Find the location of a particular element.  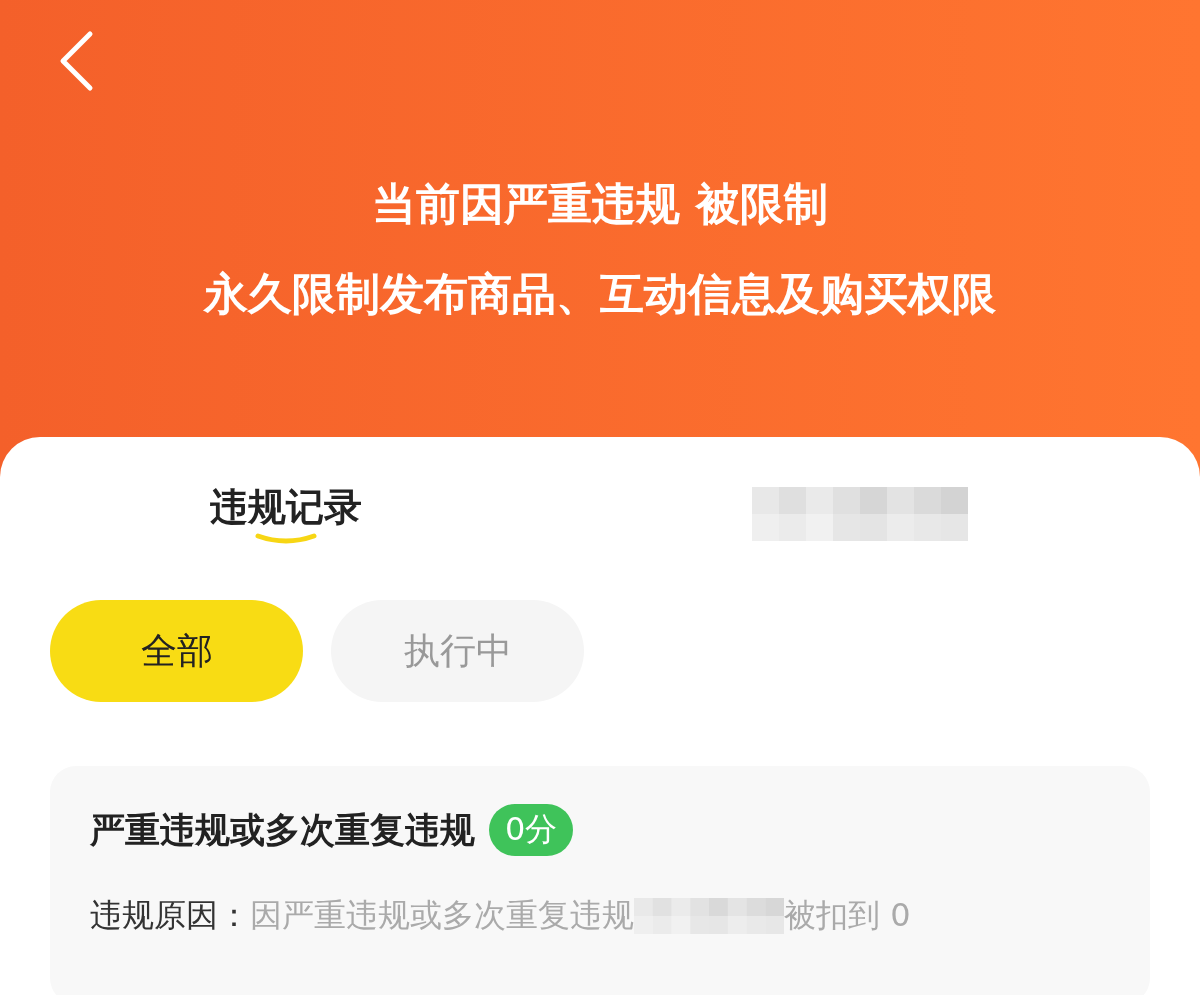

restriction-notice: 永久限制发布商品、互动信息及购买权限 is located at coordinates (600, 294).